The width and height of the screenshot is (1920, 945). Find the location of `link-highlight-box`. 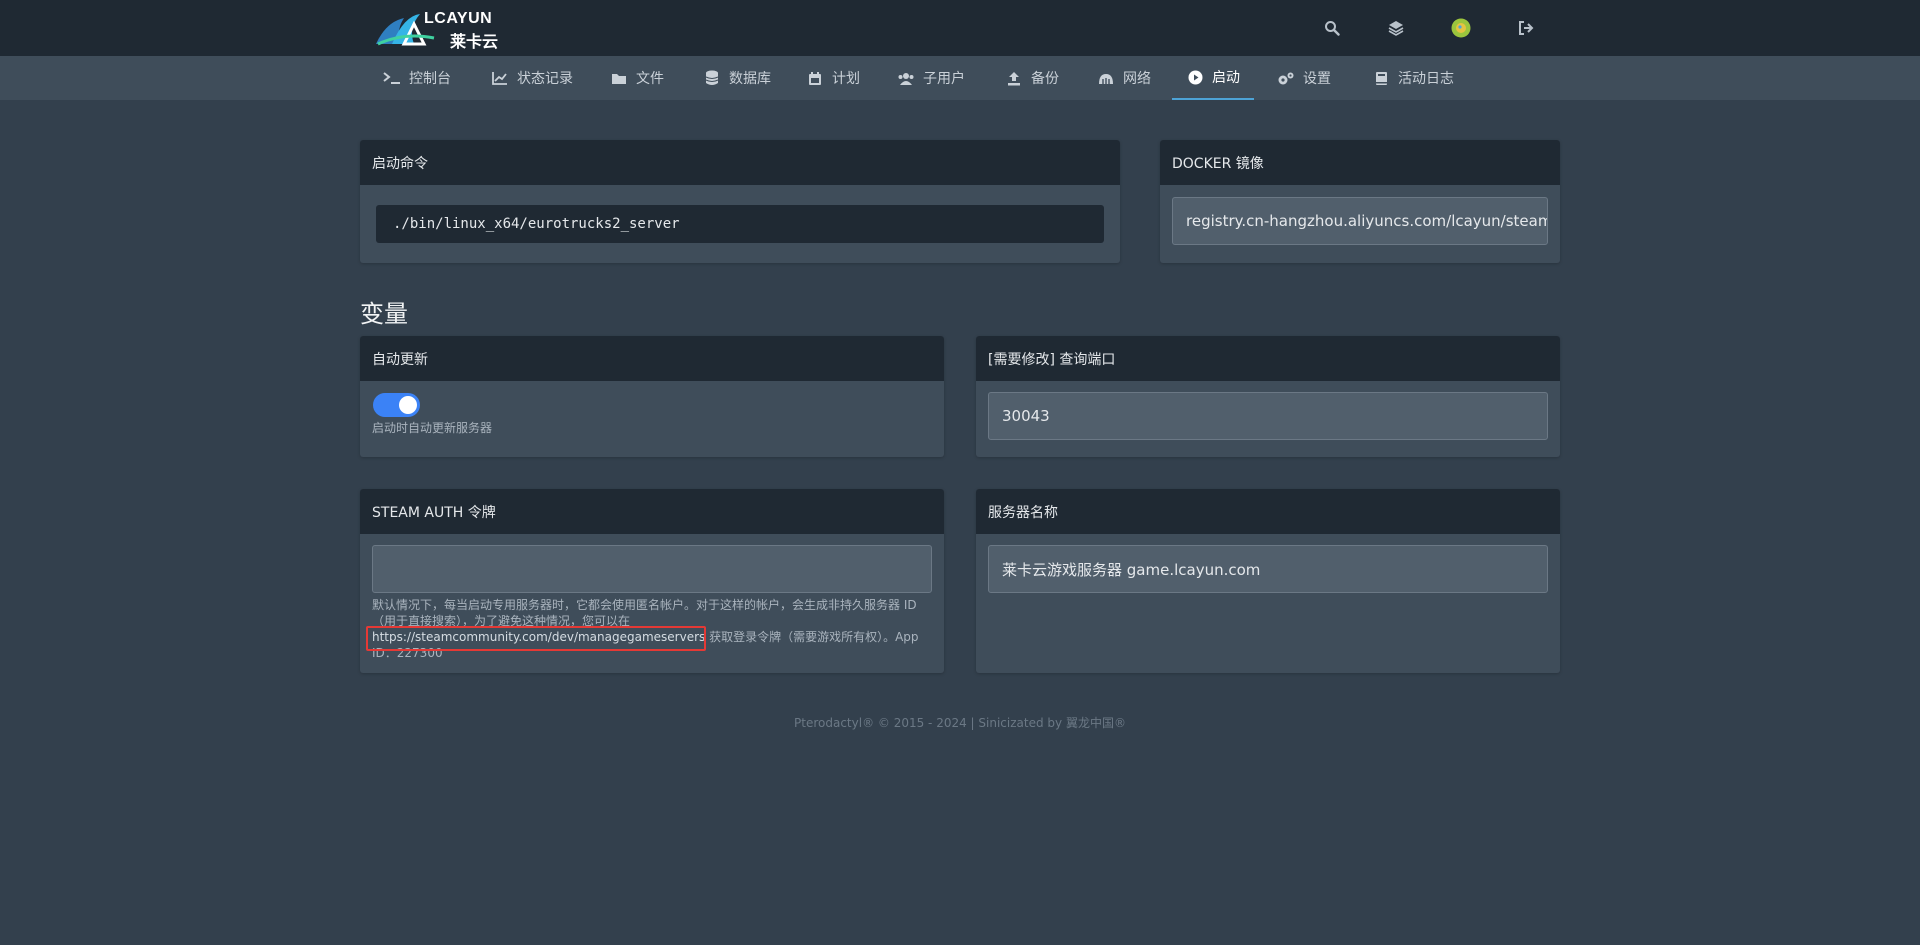

link-highlight-box is located at coordinates (536, 638).